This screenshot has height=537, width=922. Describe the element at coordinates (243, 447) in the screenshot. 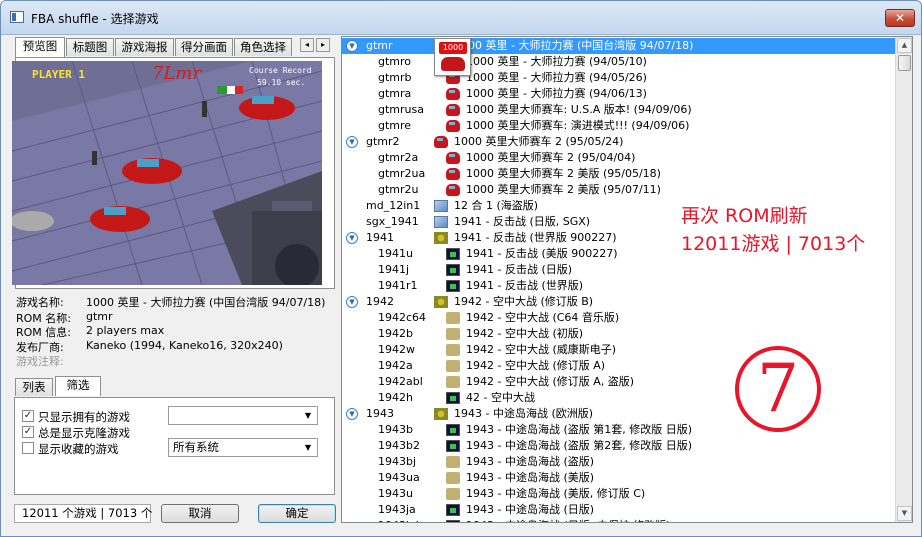

I see `system-select: 所有系统 ▼` at that location.